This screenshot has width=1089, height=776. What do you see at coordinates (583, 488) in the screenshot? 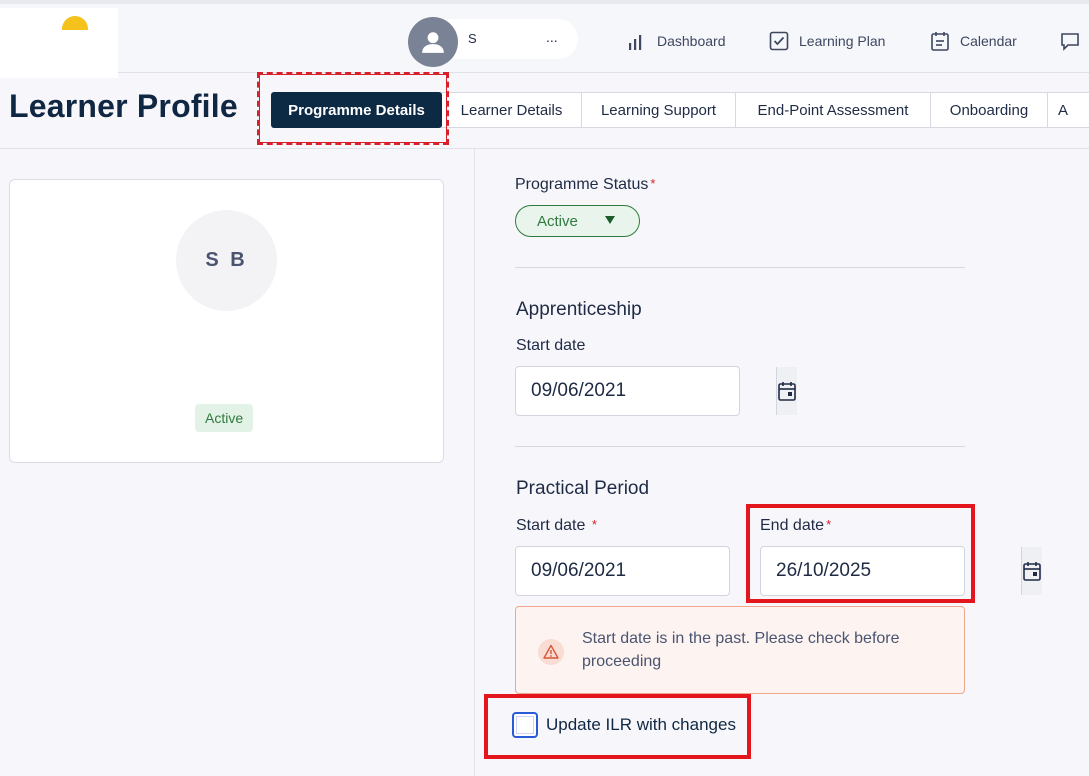
I see `practical-period-title: Practical Period` at bounding box center [583, 488].